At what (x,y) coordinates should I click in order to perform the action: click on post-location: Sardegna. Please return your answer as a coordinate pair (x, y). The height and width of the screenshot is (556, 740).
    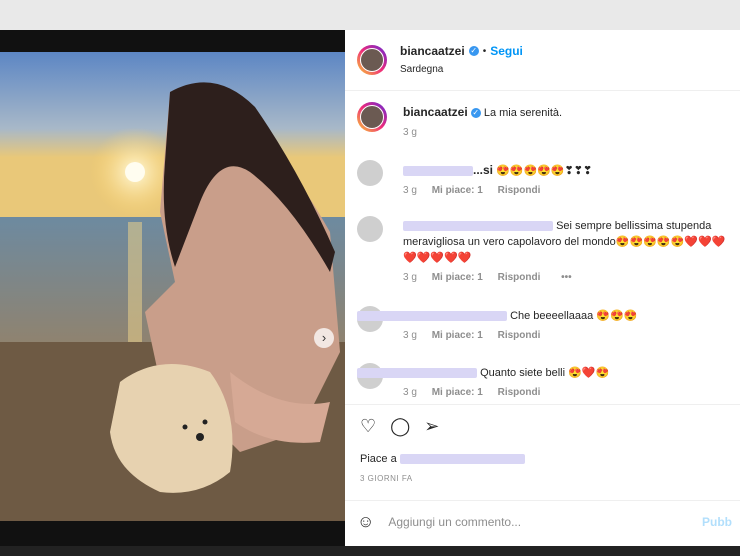
    Looking at the image, I should click on (421, 69).